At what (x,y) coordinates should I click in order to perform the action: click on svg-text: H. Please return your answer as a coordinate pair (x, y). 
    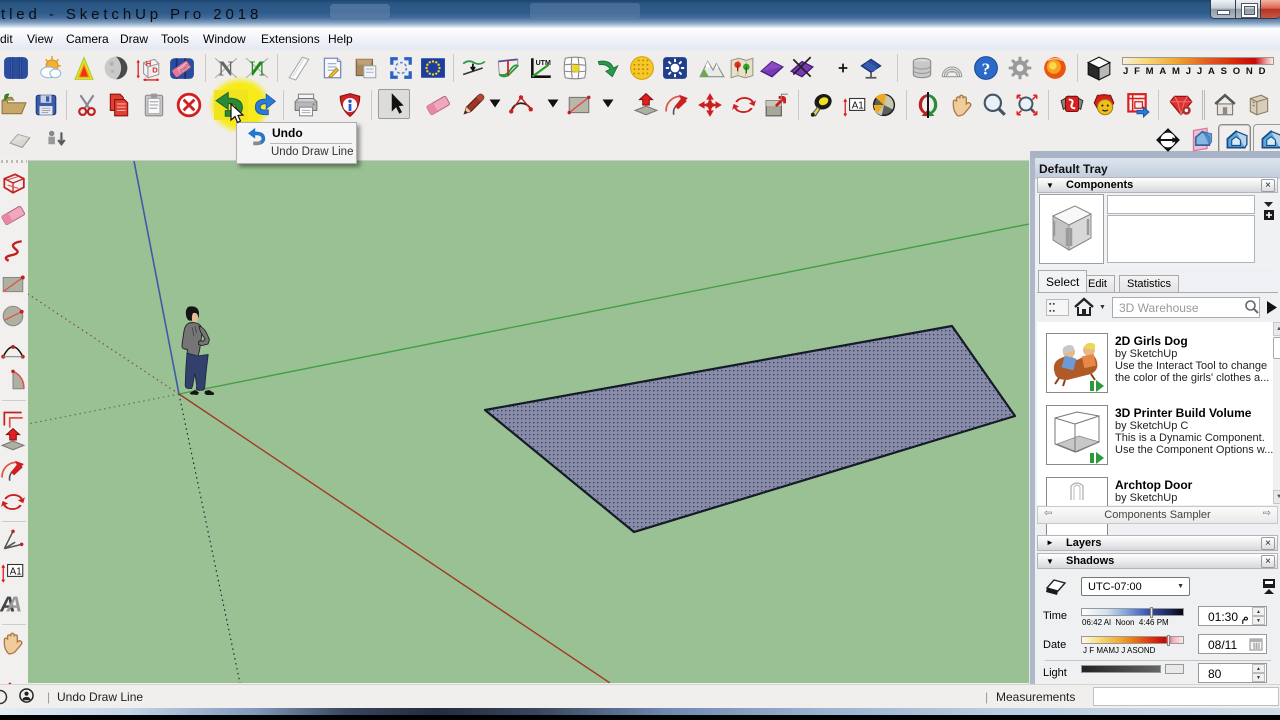
    Looking at the image, I should click on (148, 63).